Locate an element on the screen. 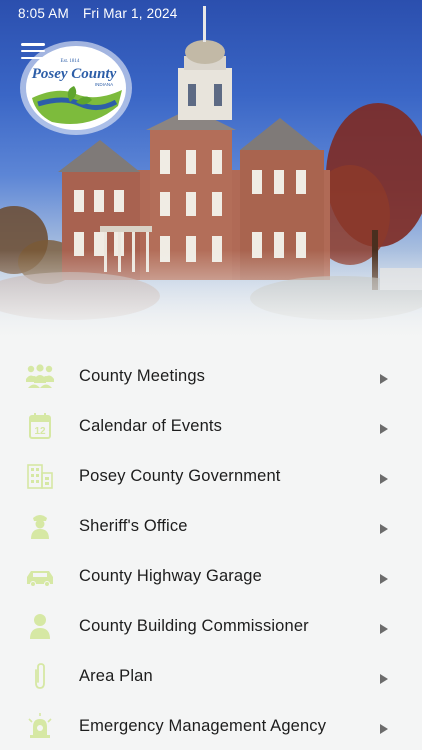 The height and width of the screenshot is (750, 422). menu-item-area-plan: Area Plan is located at coordinates (211, 676).